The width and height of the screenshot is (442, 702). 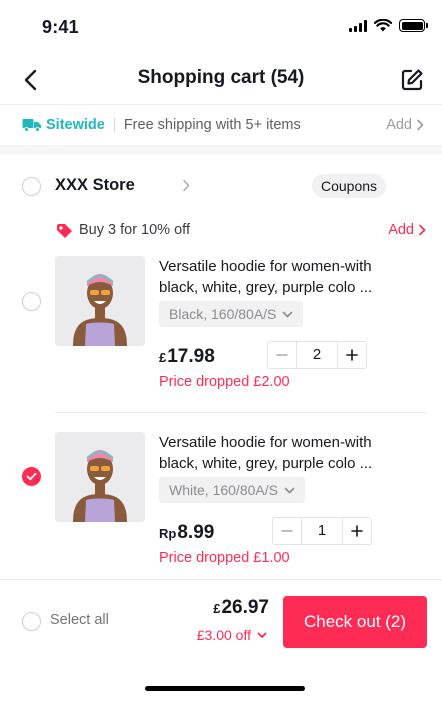 What do you see at coordinates (221, 186) in the screenshot?
I see `store-row: XXX Store Coupons` at bounding box center [221, 186].